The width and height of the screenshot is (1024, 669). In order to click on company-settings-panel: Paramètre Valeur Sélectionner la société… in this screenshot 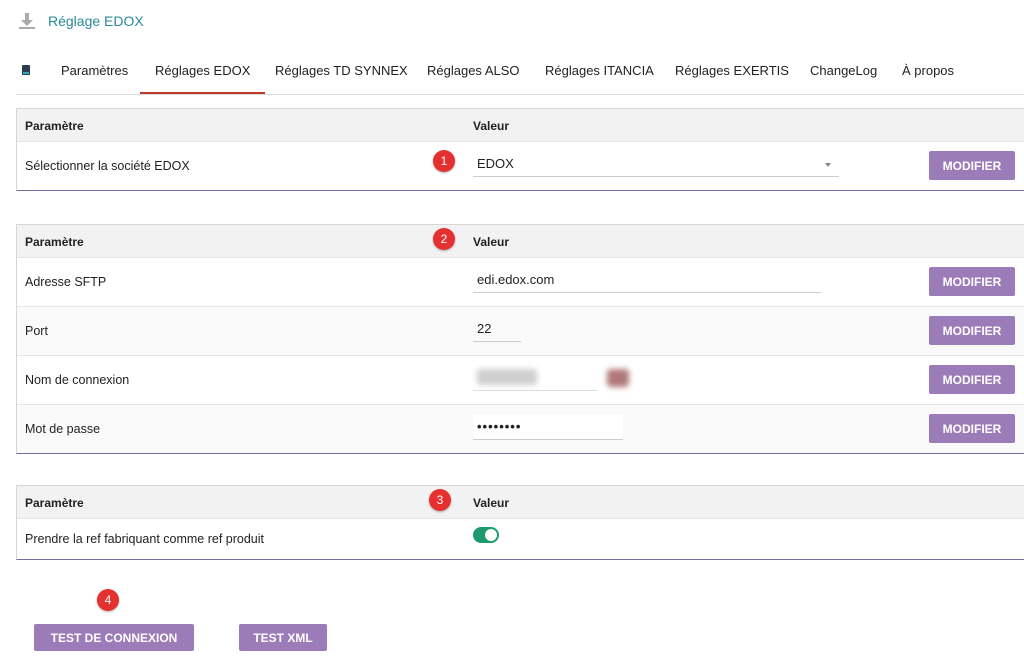, I will do `click(520, 149)`.